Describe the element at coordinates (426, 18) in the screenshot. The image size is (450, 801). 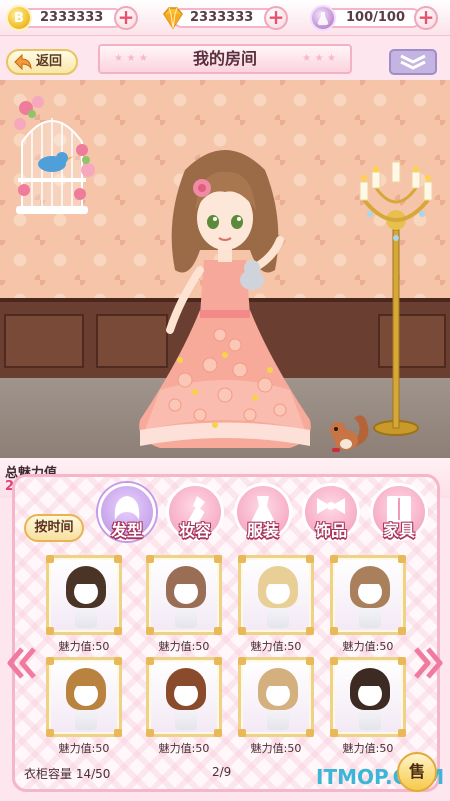
I see `add-energy-button: +` at that location.